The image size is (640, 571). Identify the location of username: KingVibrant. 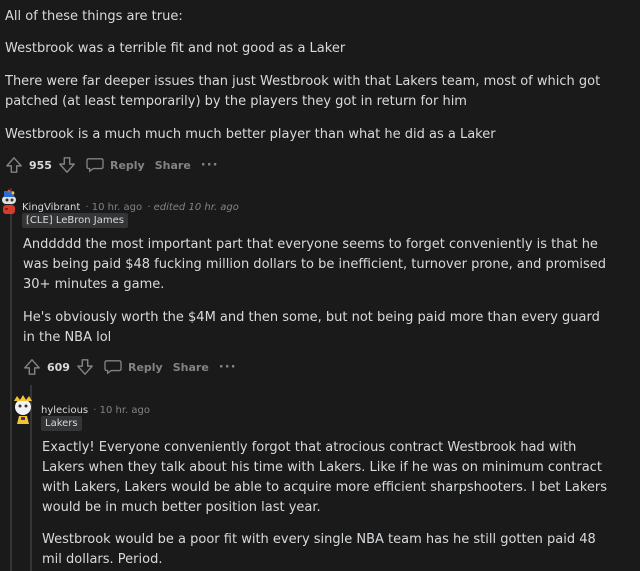
(51, 207).